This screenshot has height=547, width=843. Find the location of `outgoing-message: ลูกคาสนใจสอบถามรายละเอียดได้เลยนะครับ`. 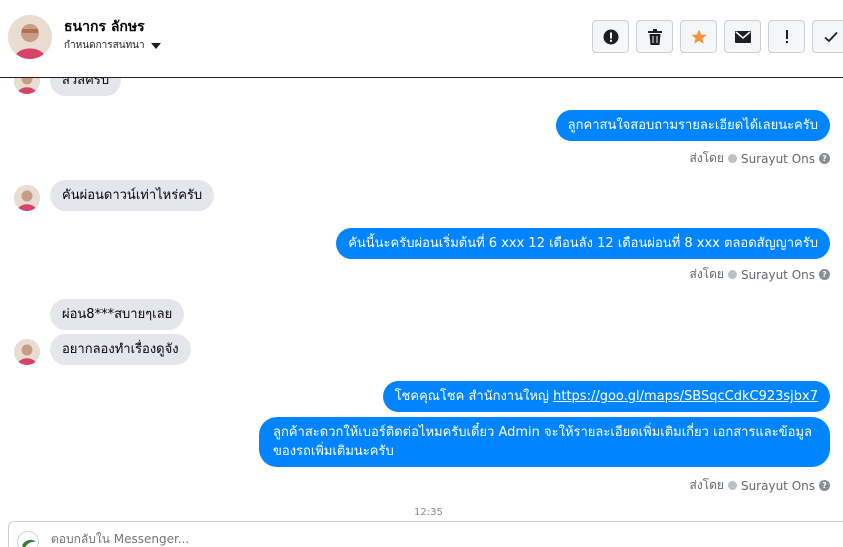

outgoing-message: ลูกคาสนใจสอบถามรายละเอียดได้เลยนะครับ is located at coordinates (692, 125).